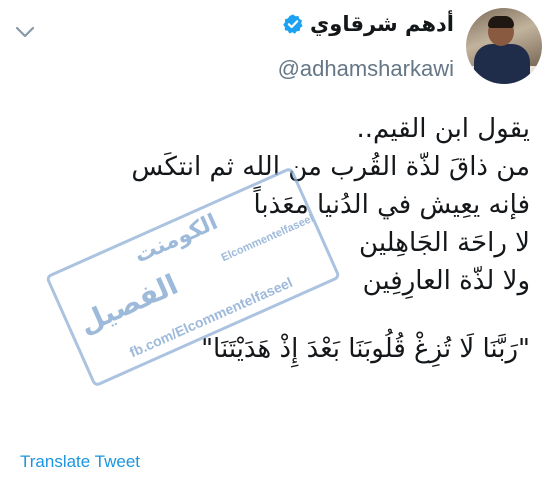 The image size is (552, 491). I want to click on verified-badge-icon, so click(293, 24).